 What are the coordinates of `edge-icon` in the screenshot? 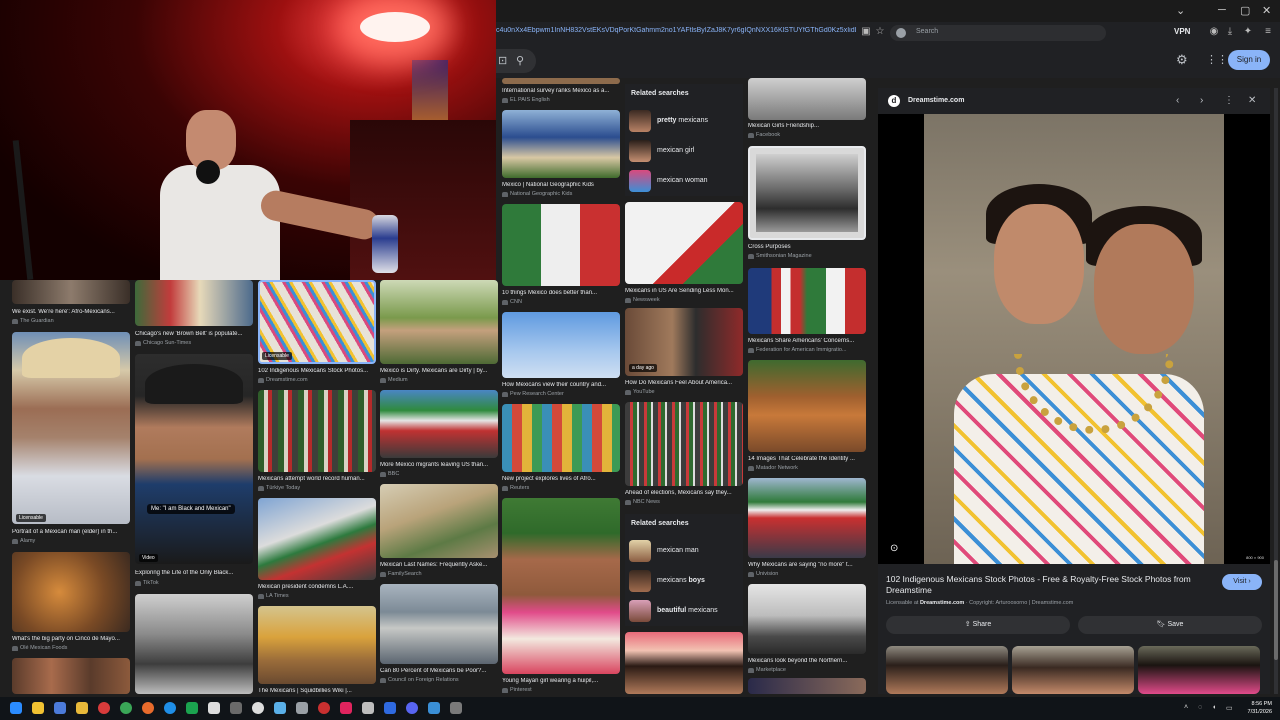 It's located at (170, 708).